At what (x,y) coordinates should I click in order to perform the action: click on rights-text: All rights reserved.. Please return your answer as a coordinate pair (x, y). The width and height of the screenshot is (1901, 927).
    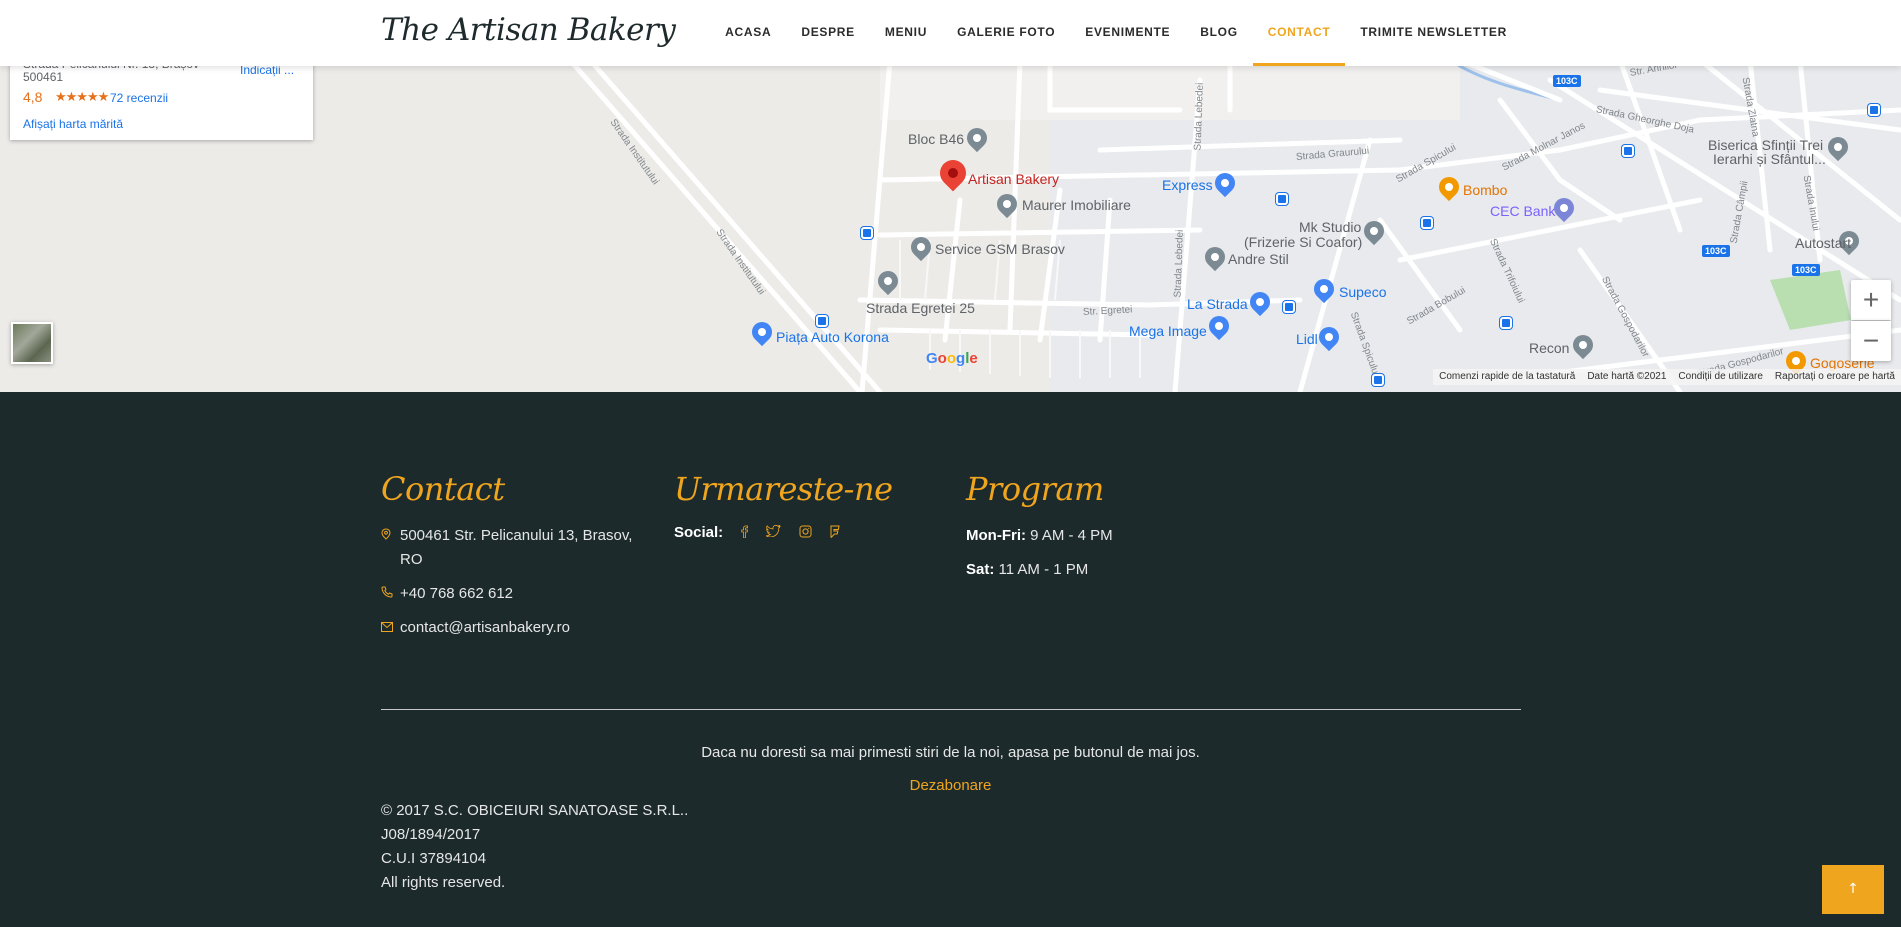
    Looking at the image, I should click on (443, 882).